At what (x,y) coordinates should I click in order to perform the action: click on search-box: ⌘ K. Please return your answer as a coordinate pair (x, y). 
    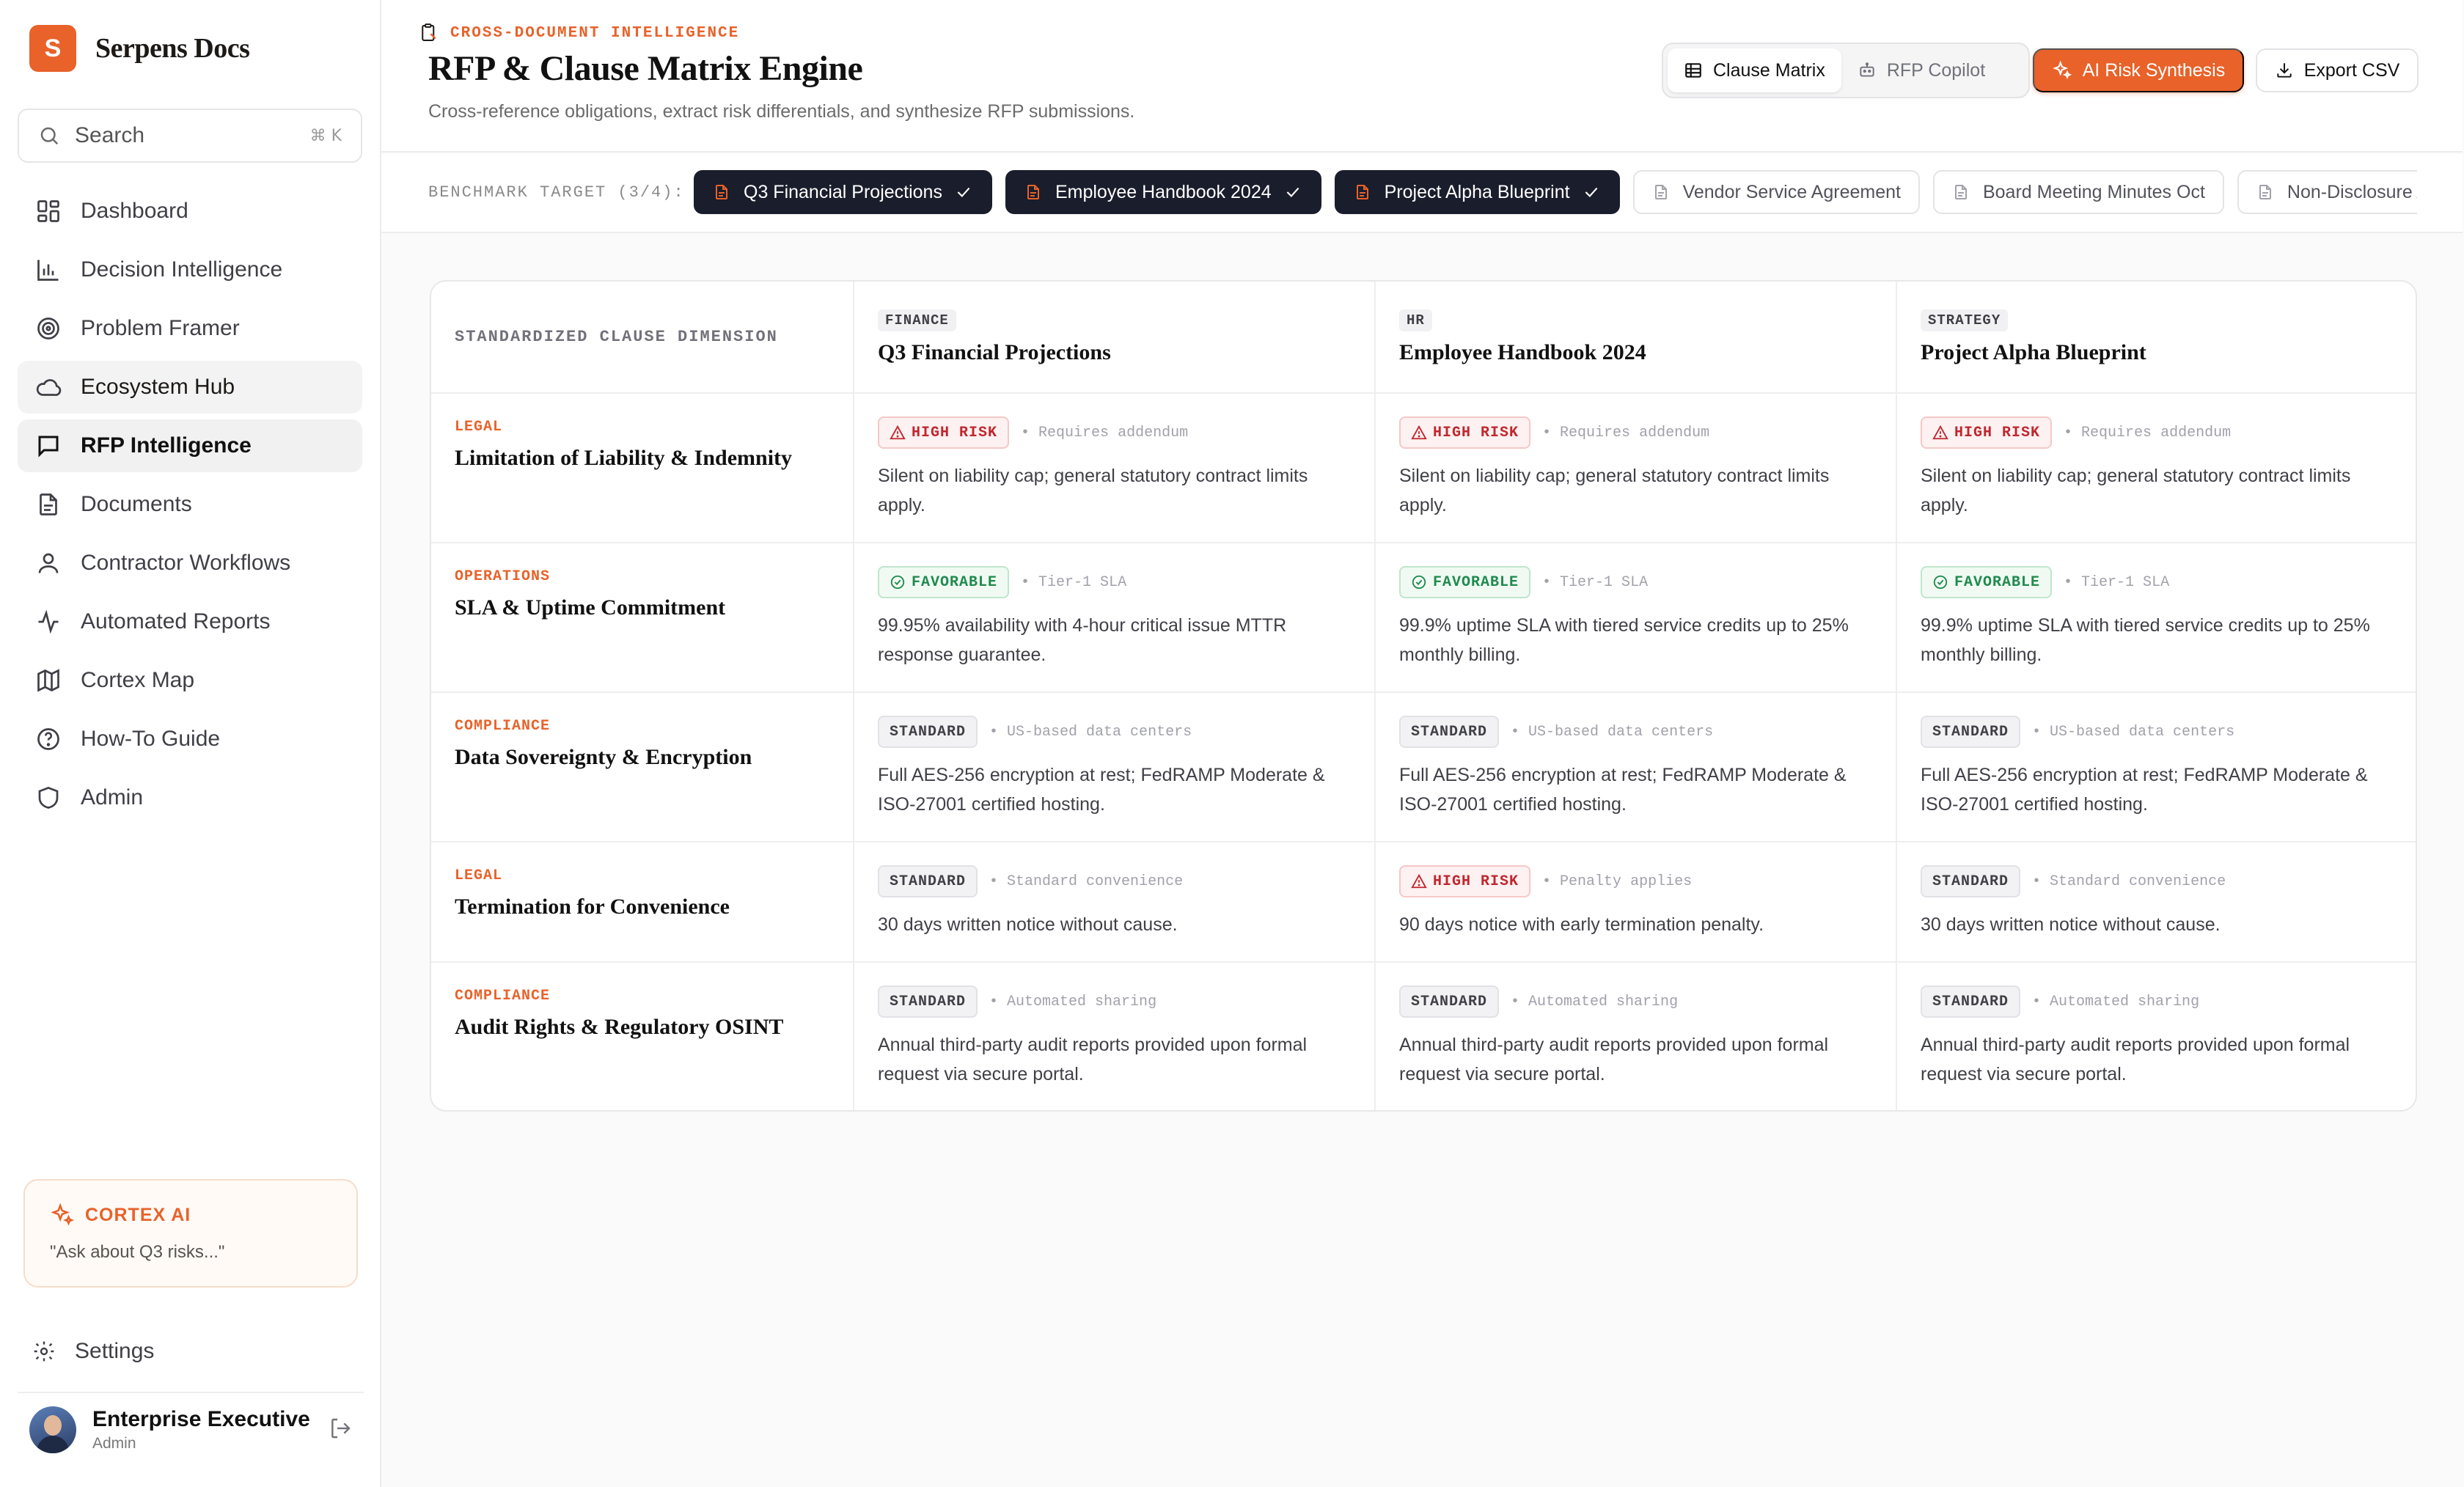
    Looking at the image, I should click on (190, 136).